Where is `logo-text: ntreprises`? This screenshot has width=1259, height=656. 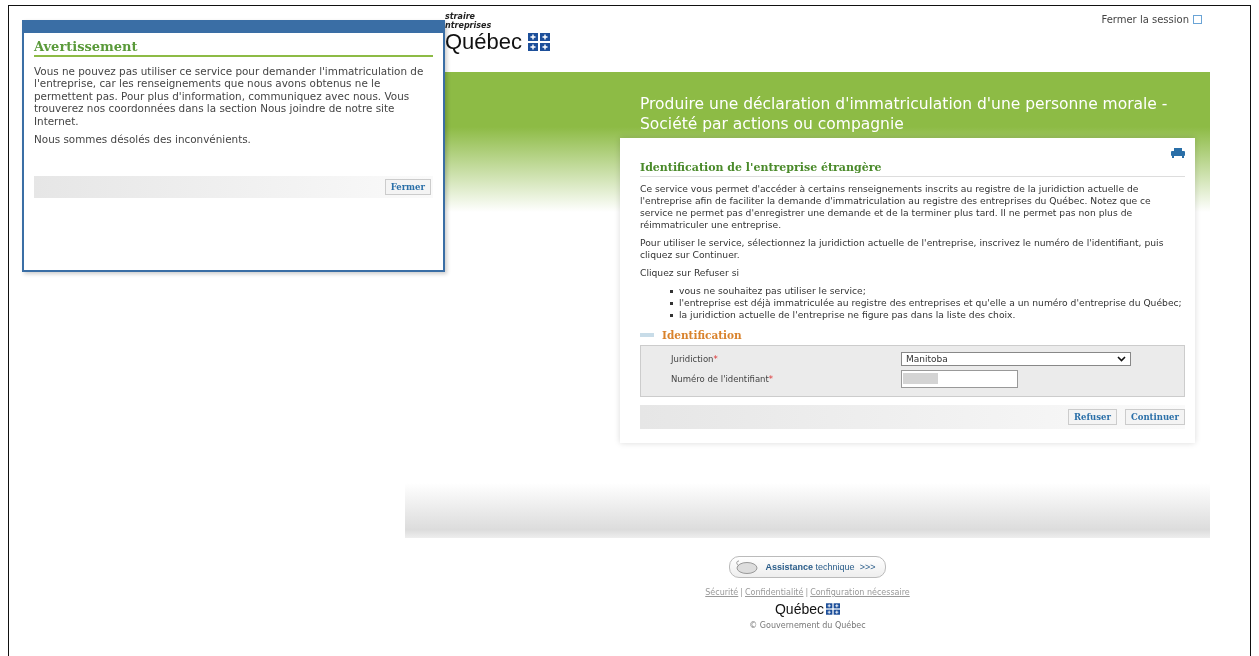 logo-text: ntreprises is located at coordinates (469, 25).